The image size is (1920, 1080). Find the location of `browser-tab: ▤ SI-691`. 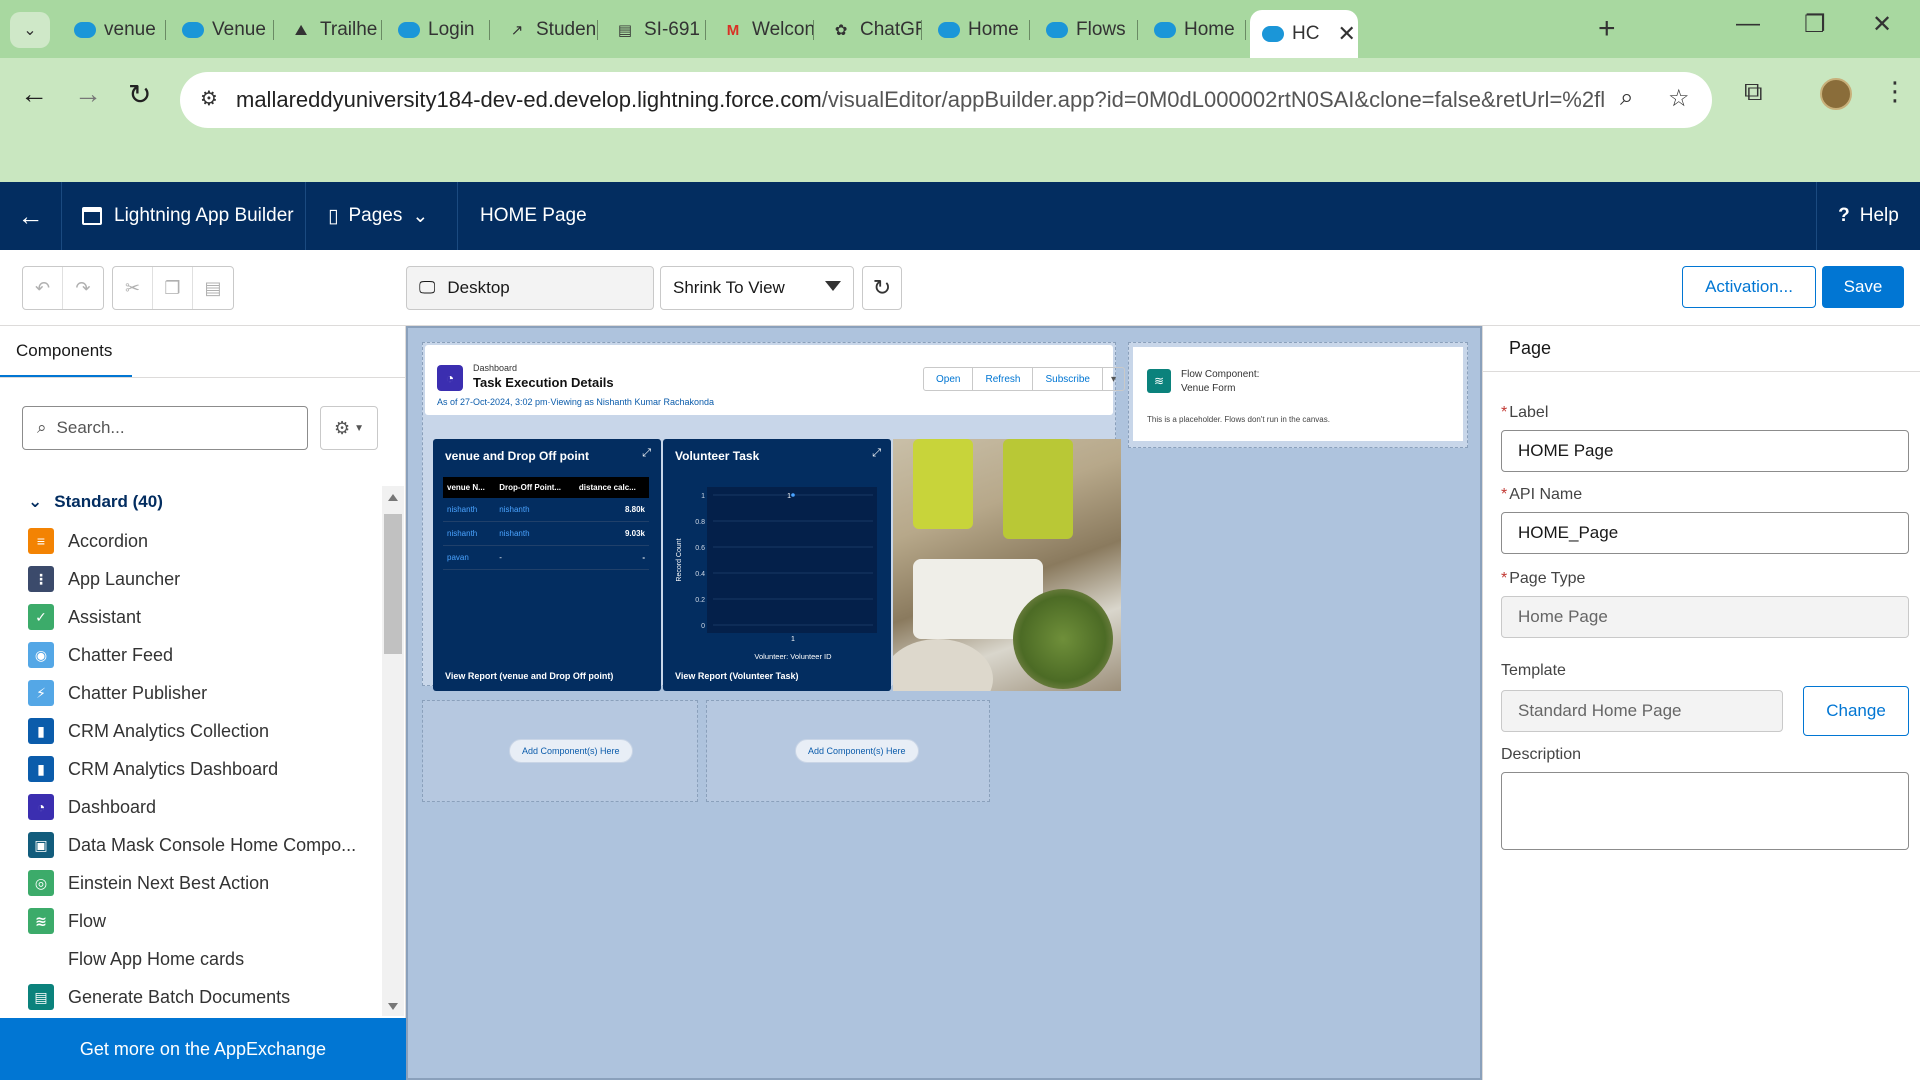

browser-tab: ▤ SI-691 is located at coordinates (654, 30).